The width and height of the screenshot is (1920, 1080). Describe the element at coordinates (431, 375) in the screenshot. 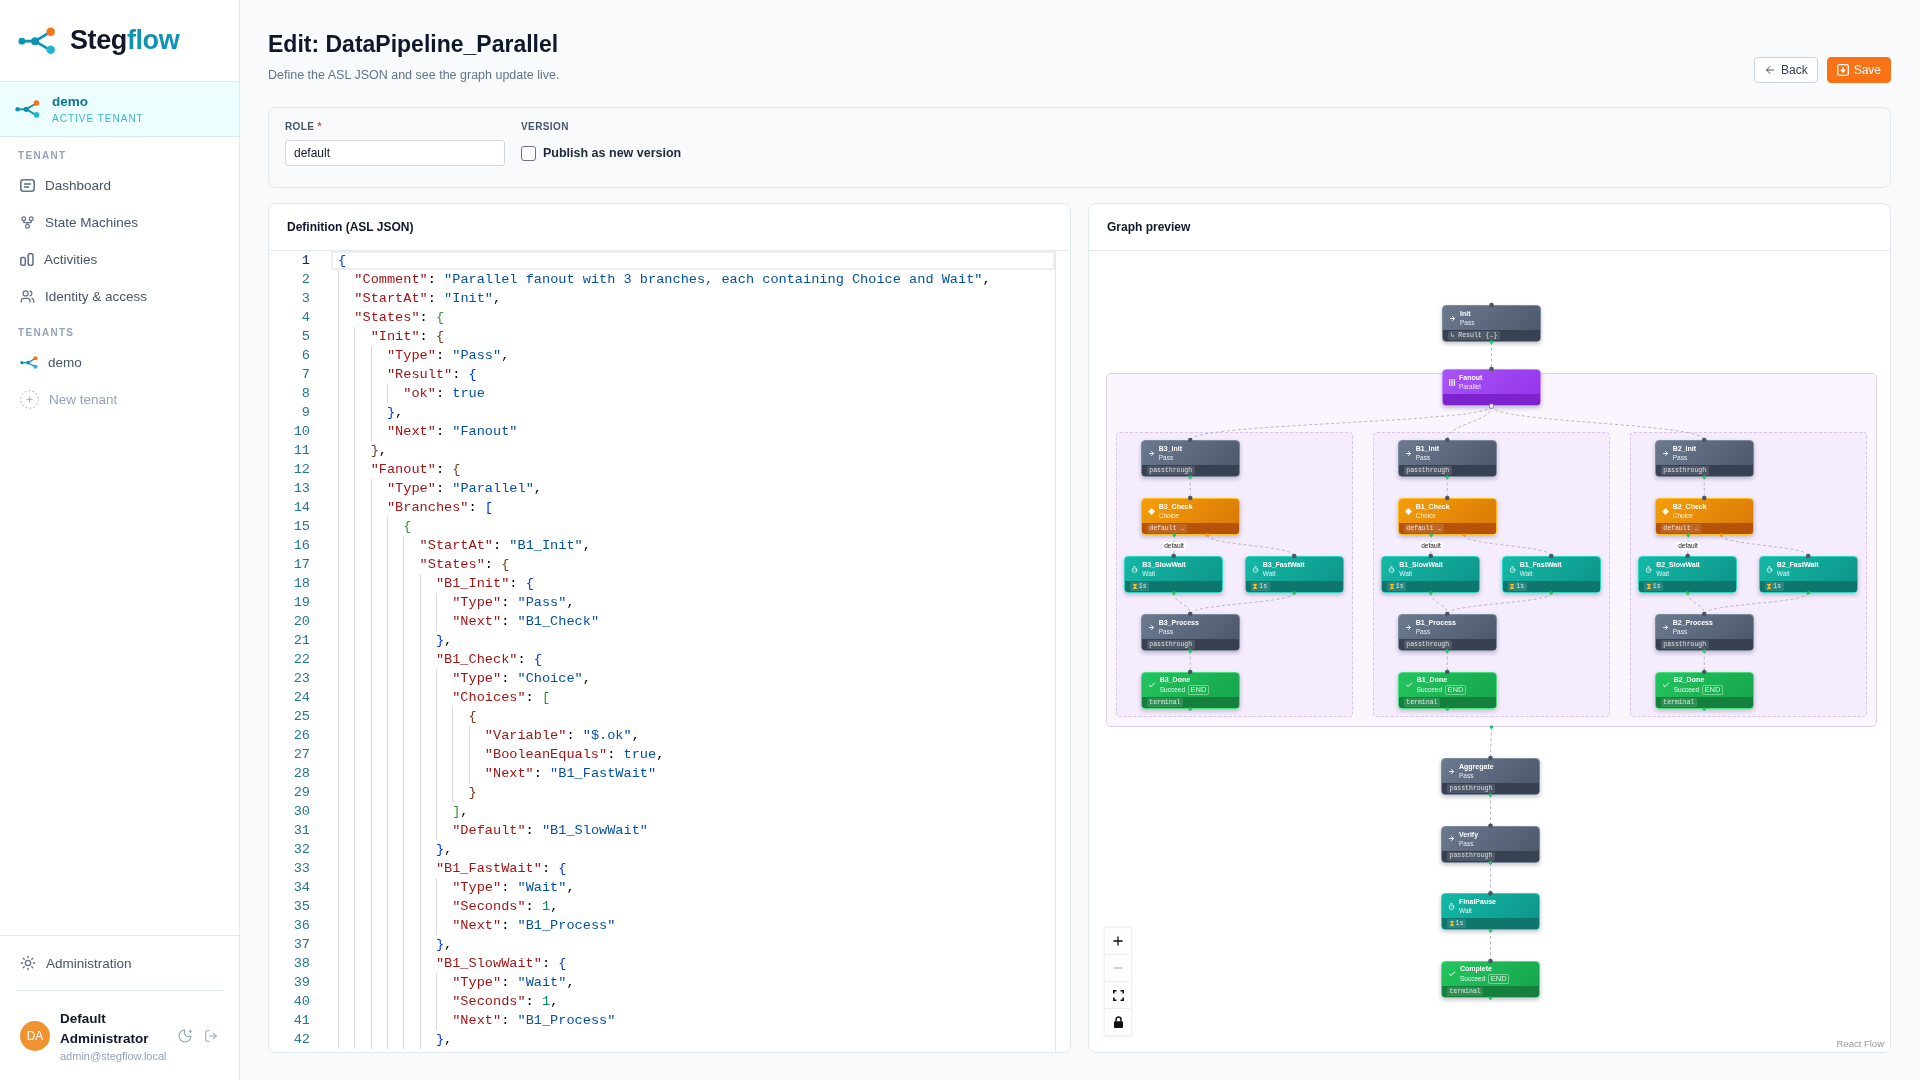

I see `code-line: "Result": {` at that location.